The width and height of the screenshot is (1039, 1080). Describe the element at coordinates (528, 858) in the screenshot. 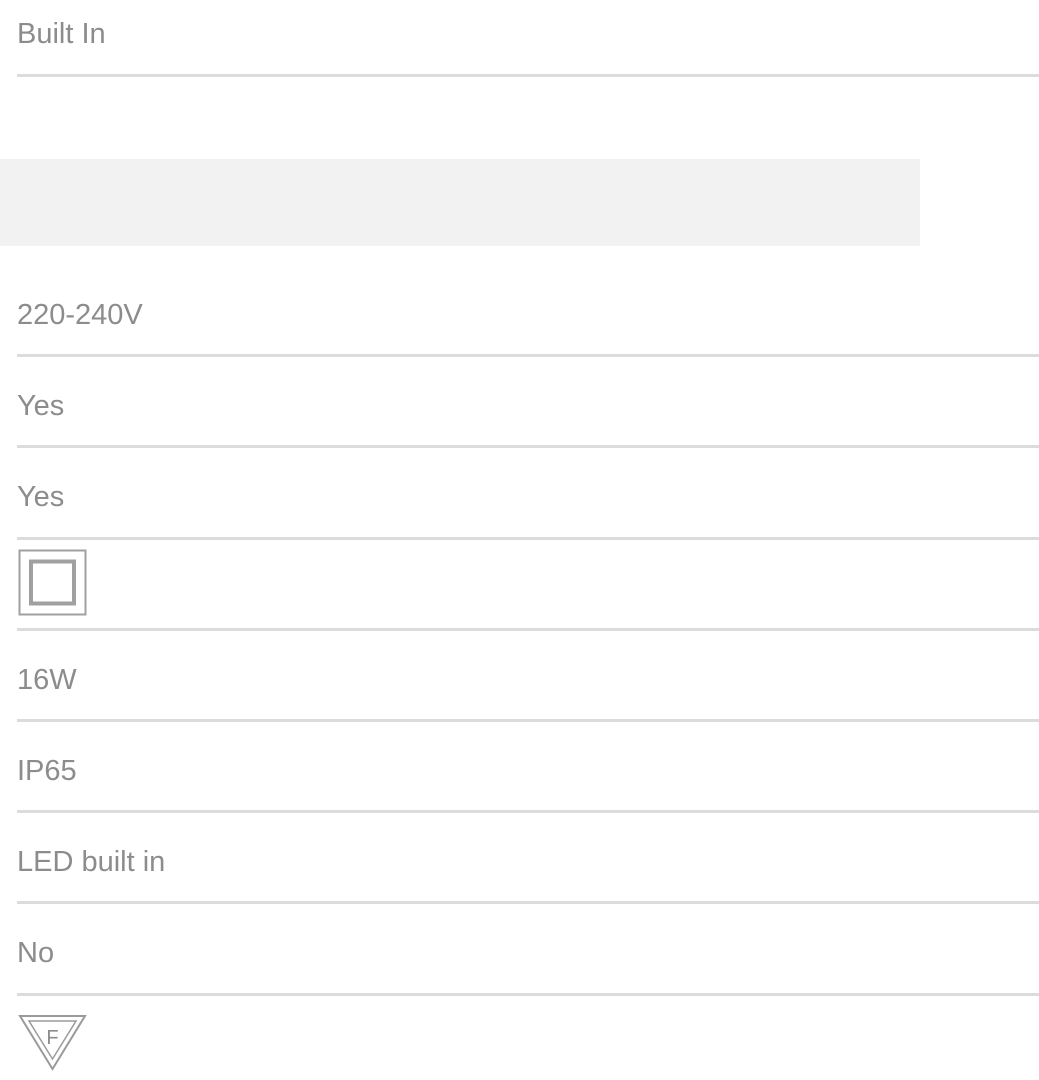

I see `spec-row-light-source: LED built in` at that location.